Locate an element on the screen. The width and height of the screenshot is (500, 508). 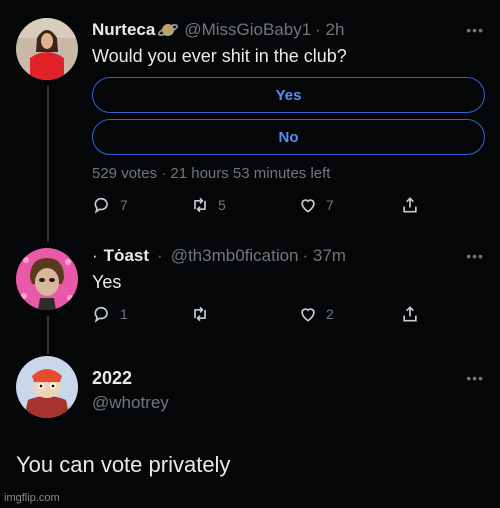
like-button: 7 is located at coordinates (316, 205).